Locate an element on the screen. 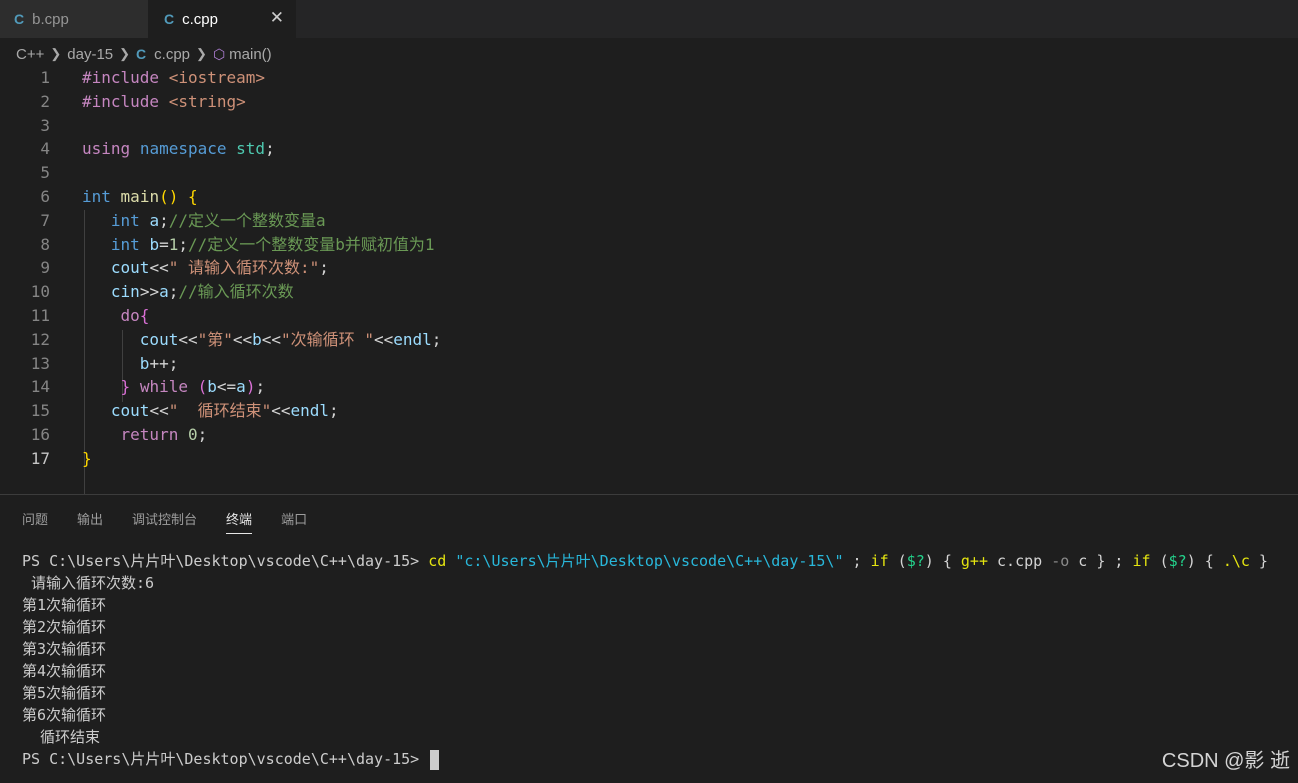 Image resolution: width=1298 pixels, height=783 pixels. code-token: " 循环结束" is located at coordinates (220, 411).